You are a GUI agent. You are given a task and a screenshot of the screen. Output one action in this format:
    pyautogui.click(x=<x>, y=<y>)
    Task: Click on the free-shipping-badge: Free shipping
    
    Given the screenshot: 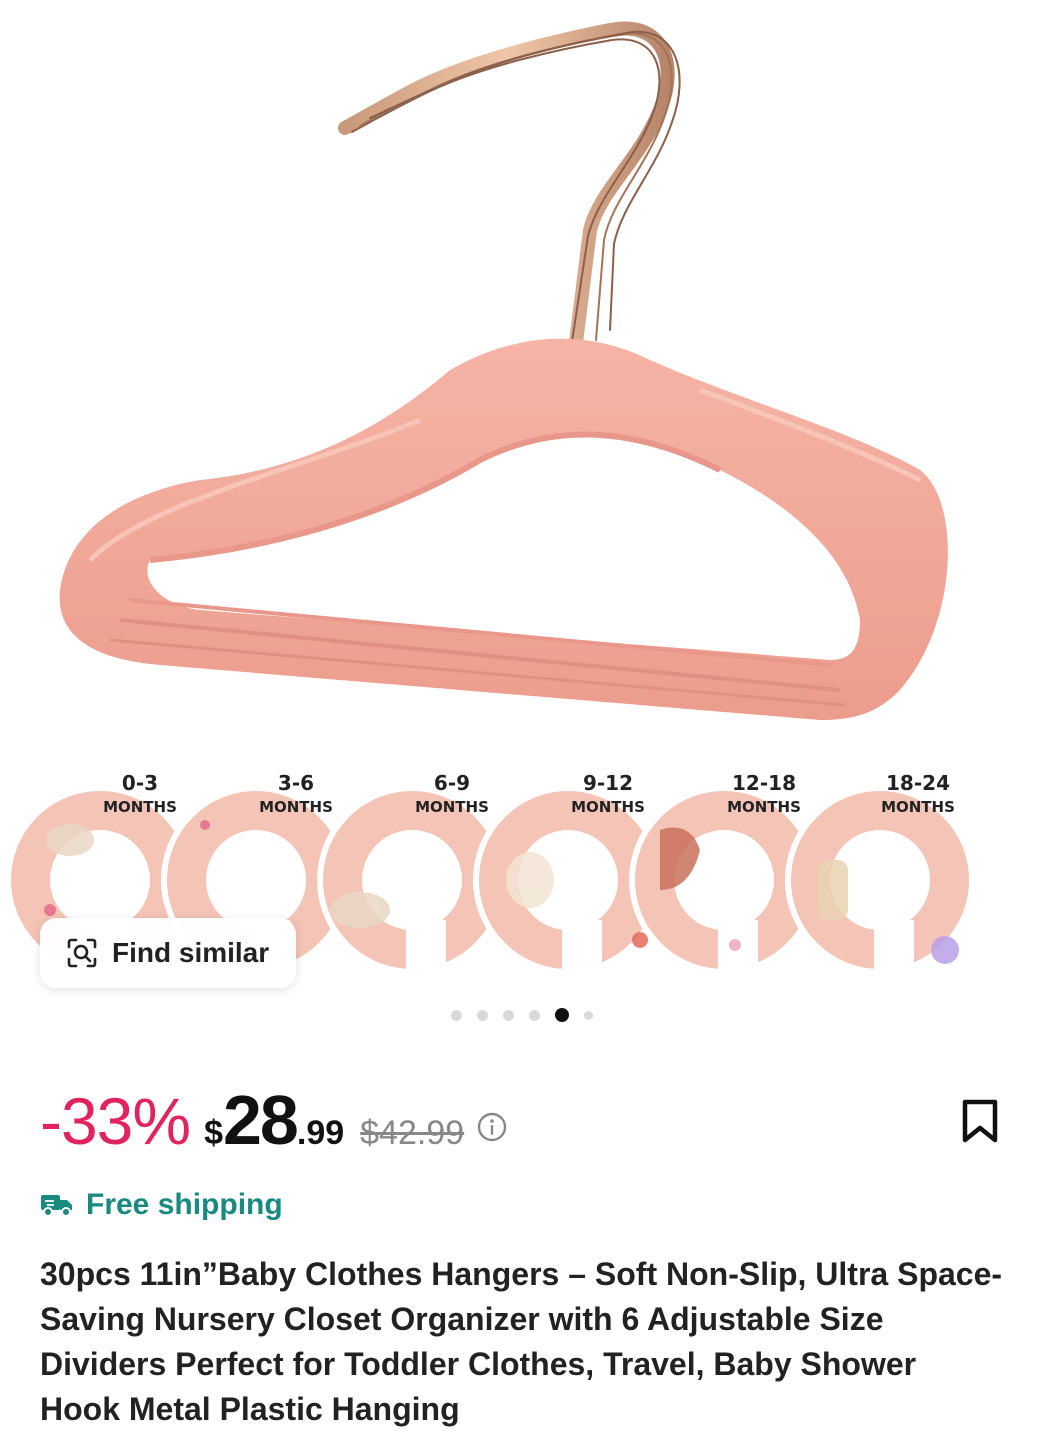 What is the action you would take?
    pyautogui.click(x=161, y=1205)
    